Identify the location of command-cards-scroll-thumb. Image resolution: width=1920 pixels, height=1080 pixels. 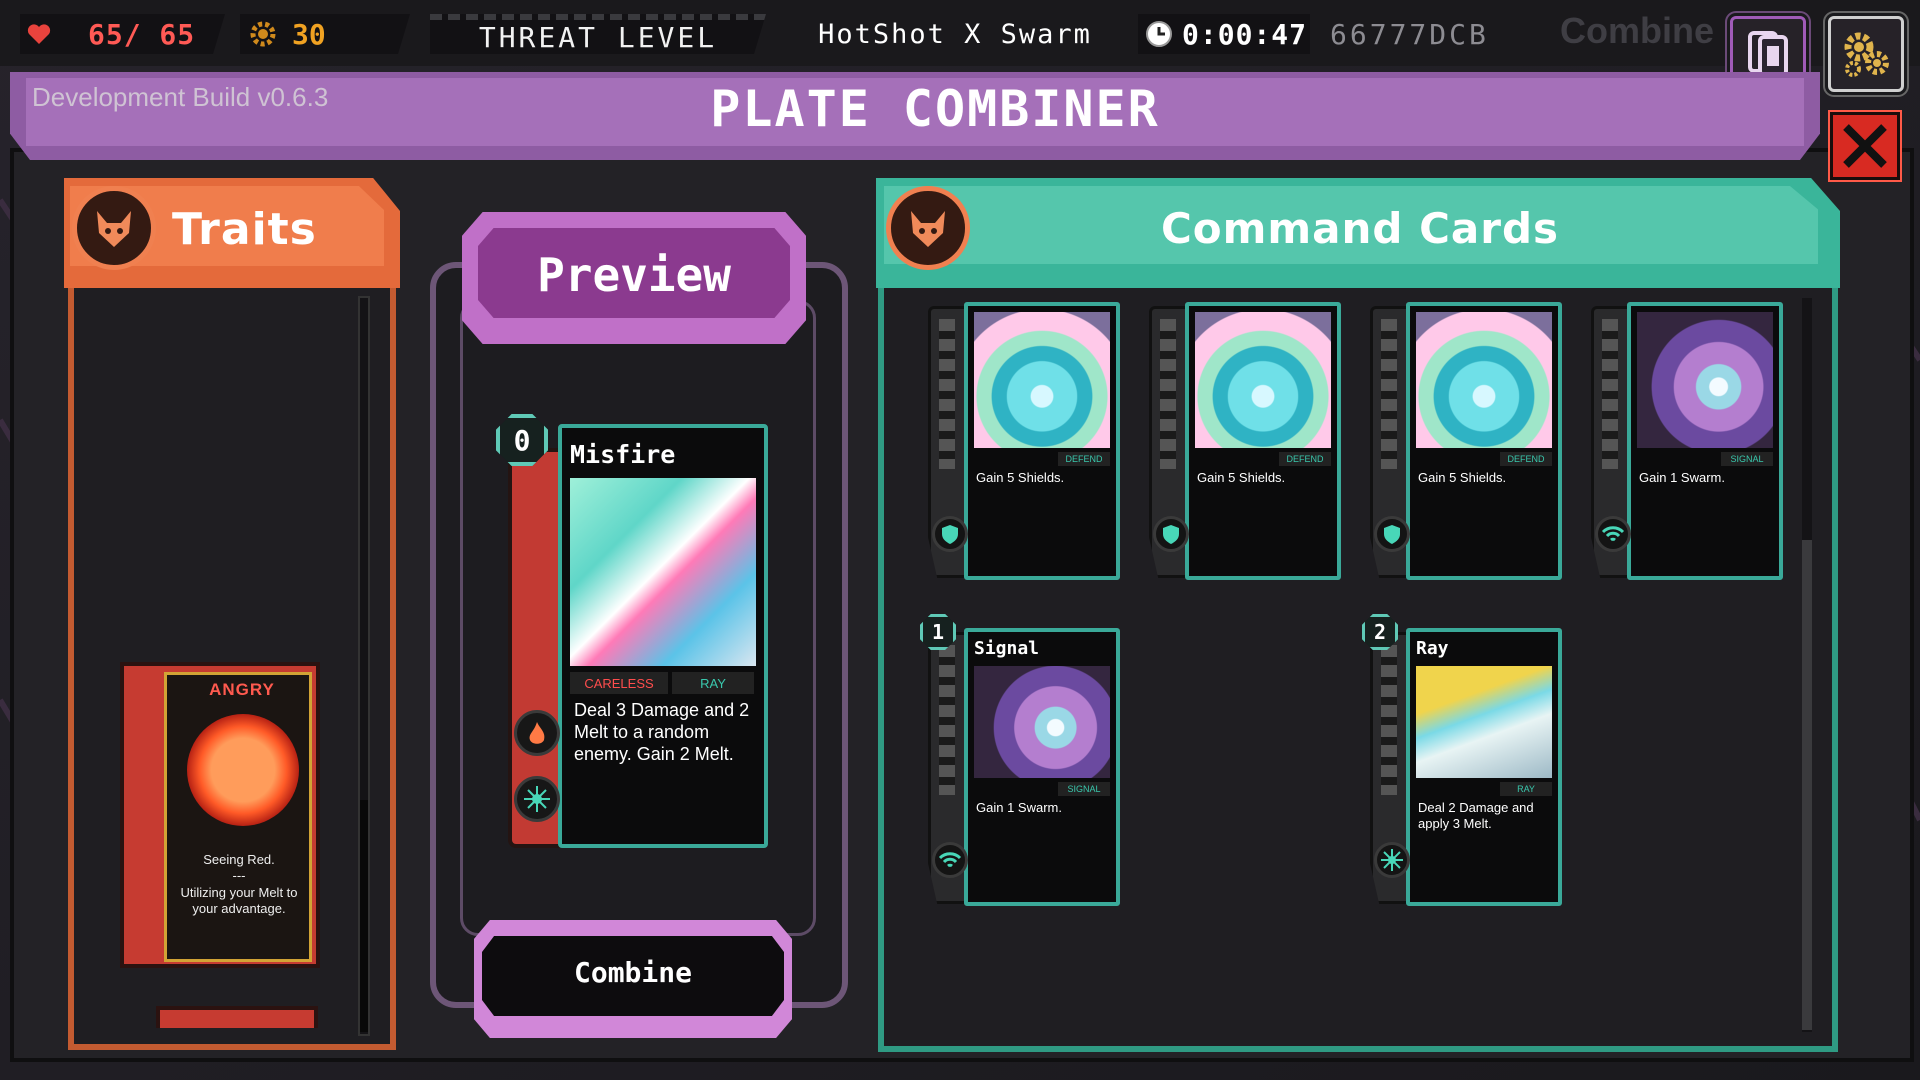
(1807, 785).